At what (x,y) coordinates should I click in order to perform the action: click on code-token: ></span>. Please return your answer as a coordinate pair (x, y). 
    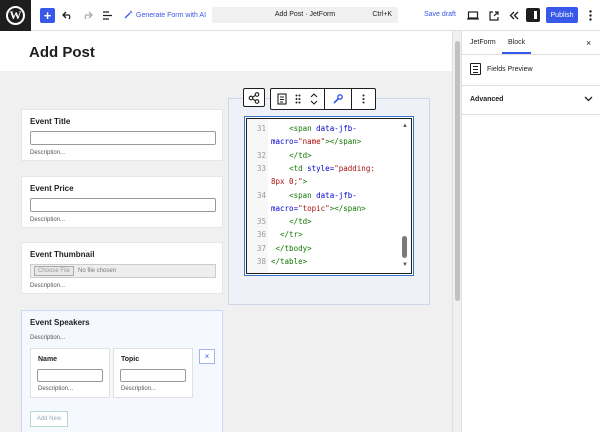
    Looking at the image, I should click on (347, 208).